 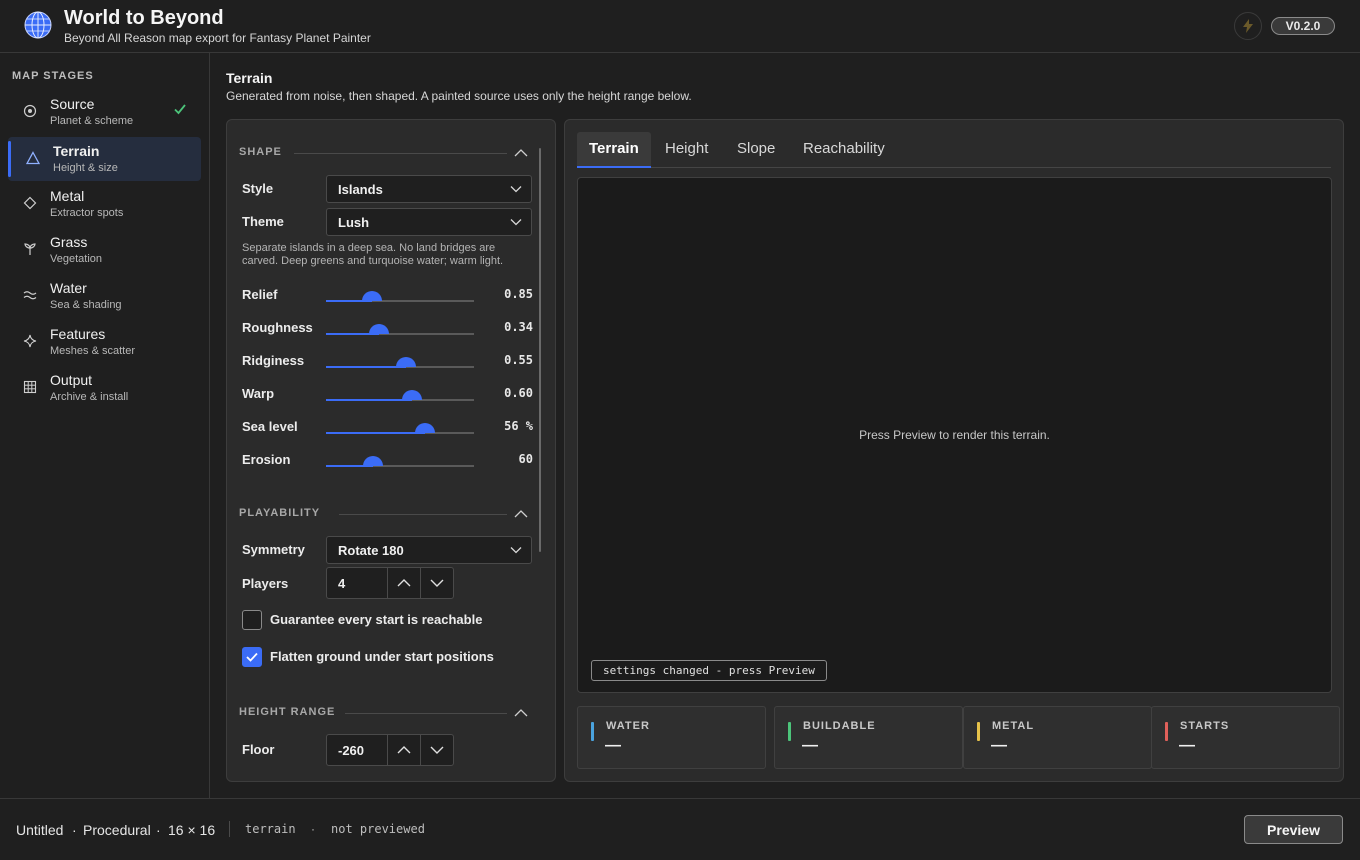 What do you see at coordinates (104, 204) in the screenshot?
I see `sidebar-item-metal: Metal Extractor spots` at bounding box center [104, 204].